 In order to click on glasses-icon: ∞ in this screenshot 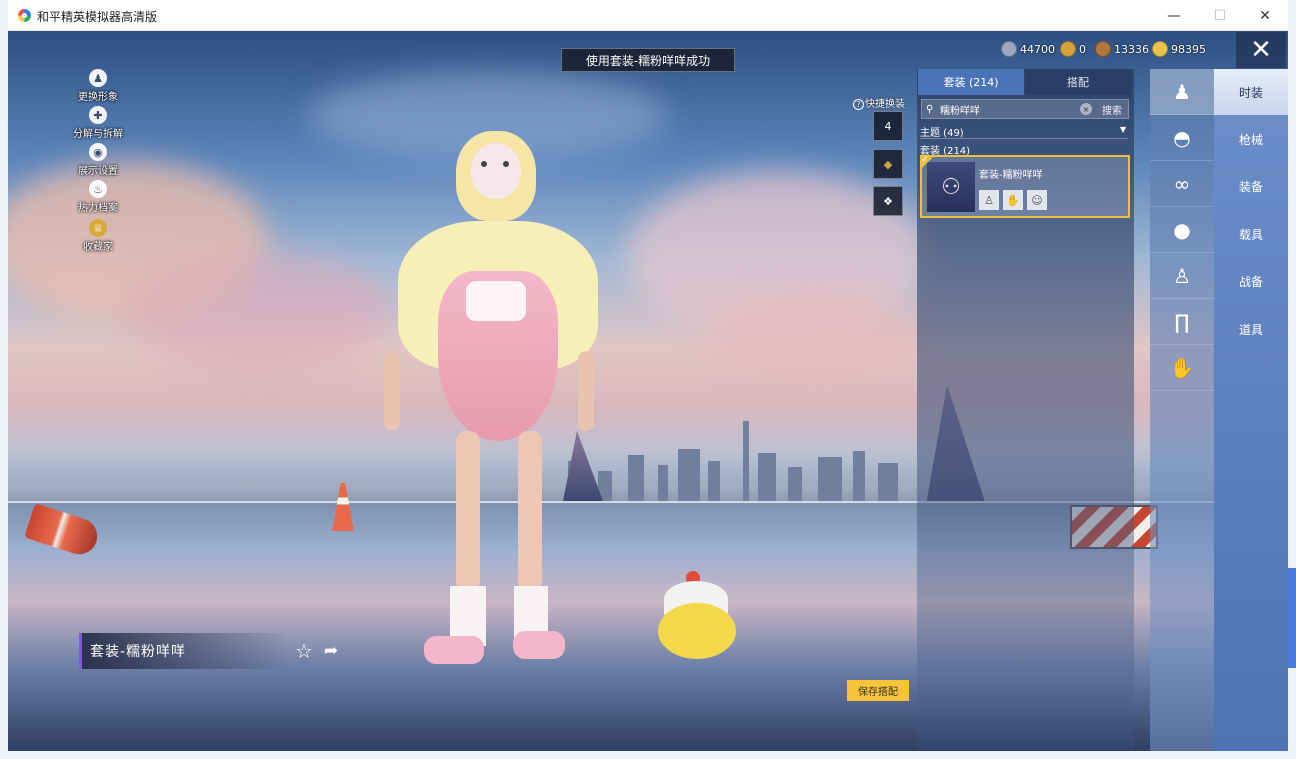, I will do `click(1182, 183)`.